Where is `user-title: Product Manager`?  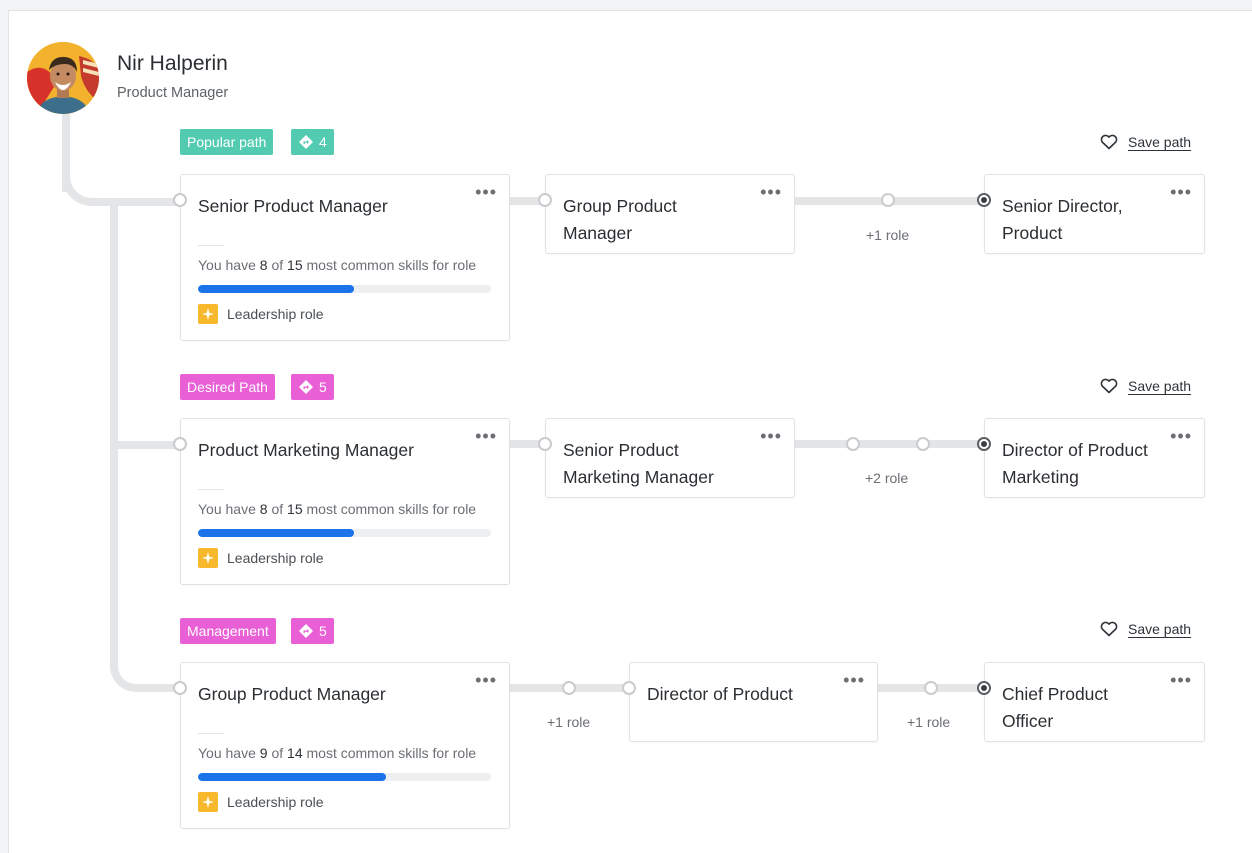 user-title: Product Manager is located at coordinates (173, 93).